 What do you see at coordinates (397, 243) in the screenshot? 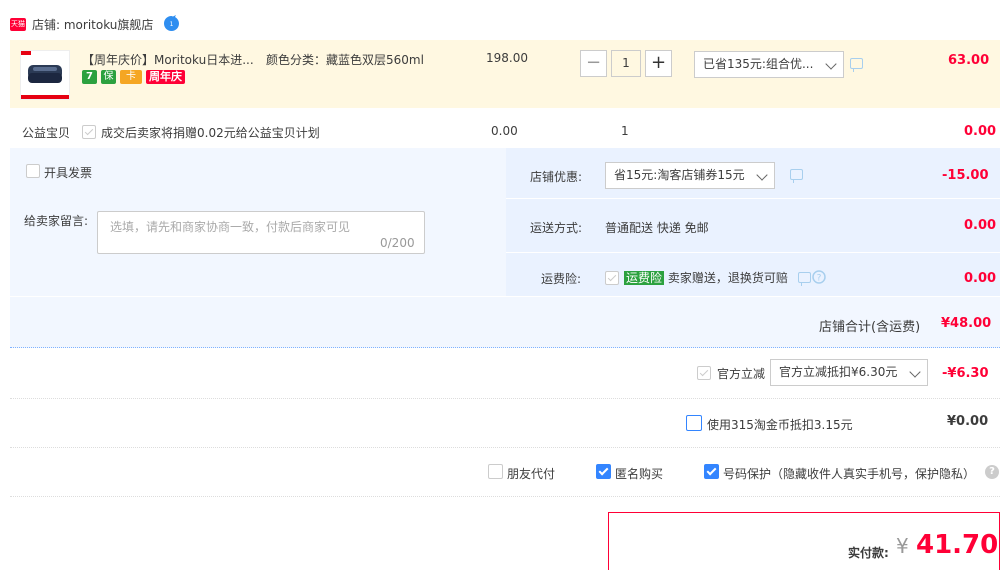
I see `message-char-count: 0/200` at bounding box center [397, 243].